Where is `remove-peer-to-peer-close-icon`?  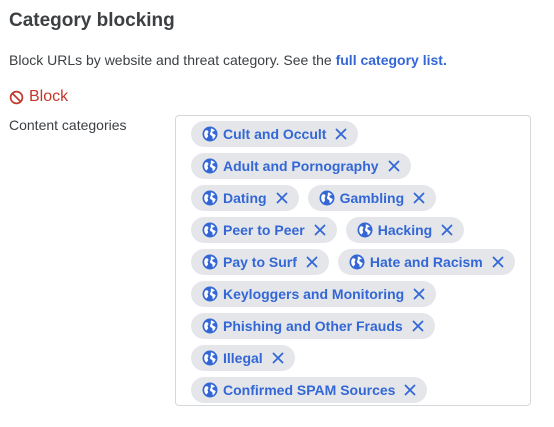
remove-peer-to-peer-close-icon is located at coordinates (320, 230).